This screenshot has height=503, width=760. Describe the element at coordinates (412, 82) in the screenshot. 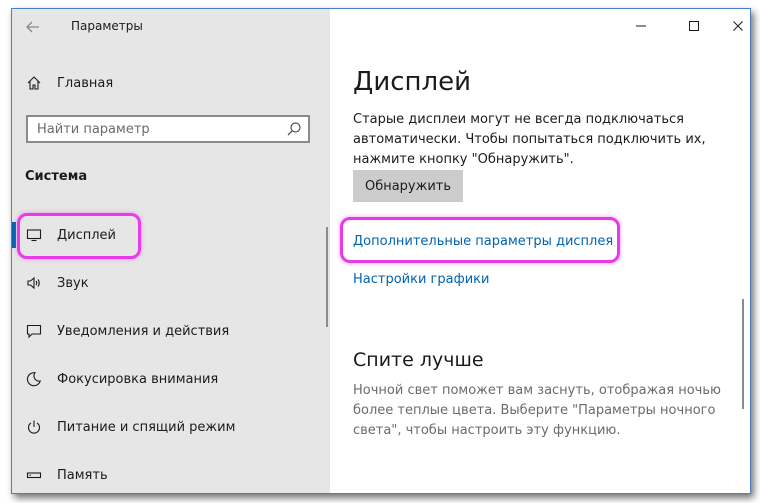

I see `page-title: Дисплей` at that location.